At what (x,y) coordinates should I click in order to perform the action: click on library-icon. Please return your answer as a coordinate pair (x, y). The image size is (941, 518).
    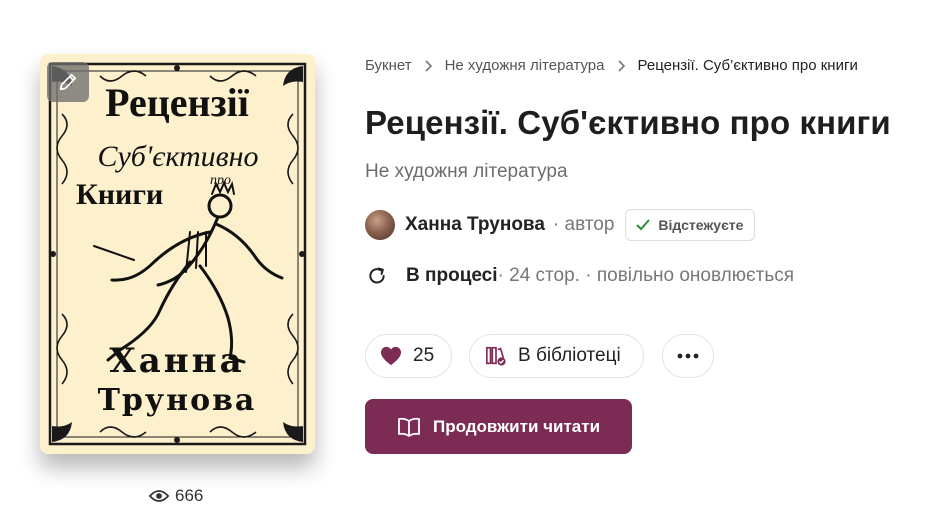
    Looking at the image, I should click on (496, 356).